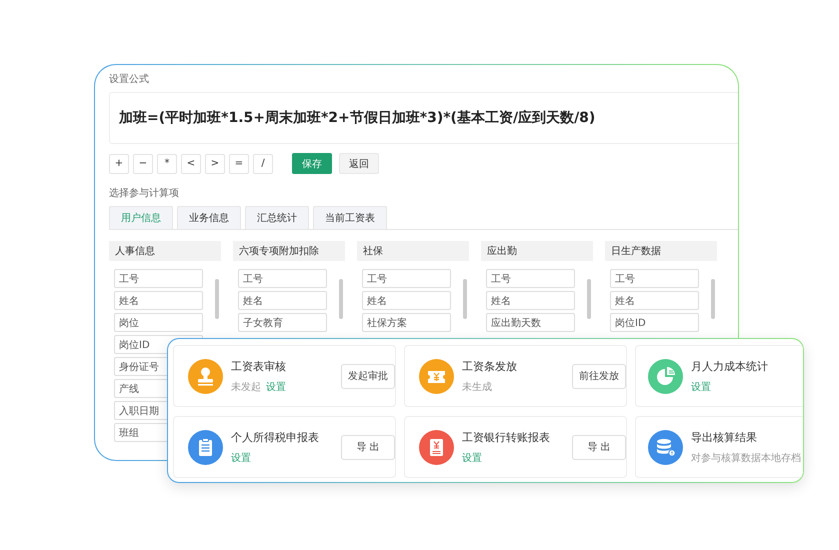 The height and width of the screenshot is (550, 839). What do you see at coordinates (661, 251) in the screenshot?
I see `column-header: 日生产数据` at bounding box center [661, 251].